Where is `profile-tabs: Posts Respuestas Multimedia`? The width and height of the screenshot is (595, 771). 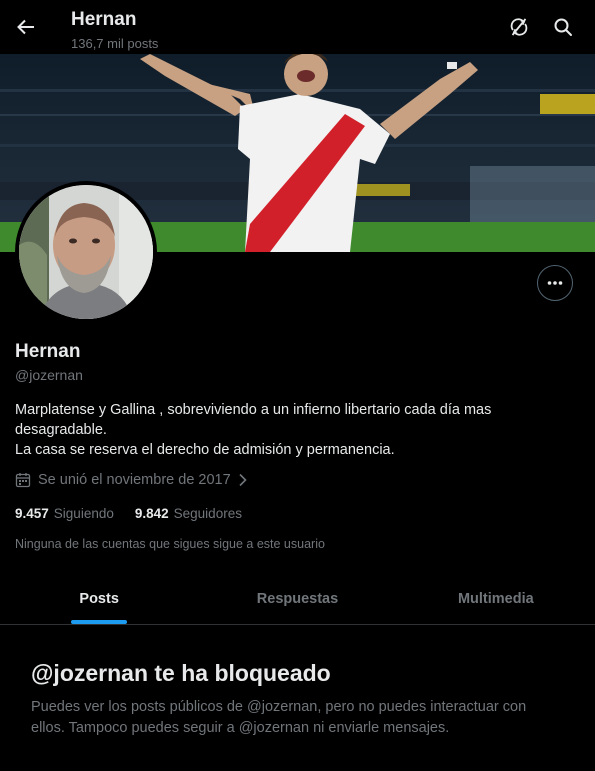 profile-tabs: Posts Respuestas Multimedia is located at coordinates (297, 599).